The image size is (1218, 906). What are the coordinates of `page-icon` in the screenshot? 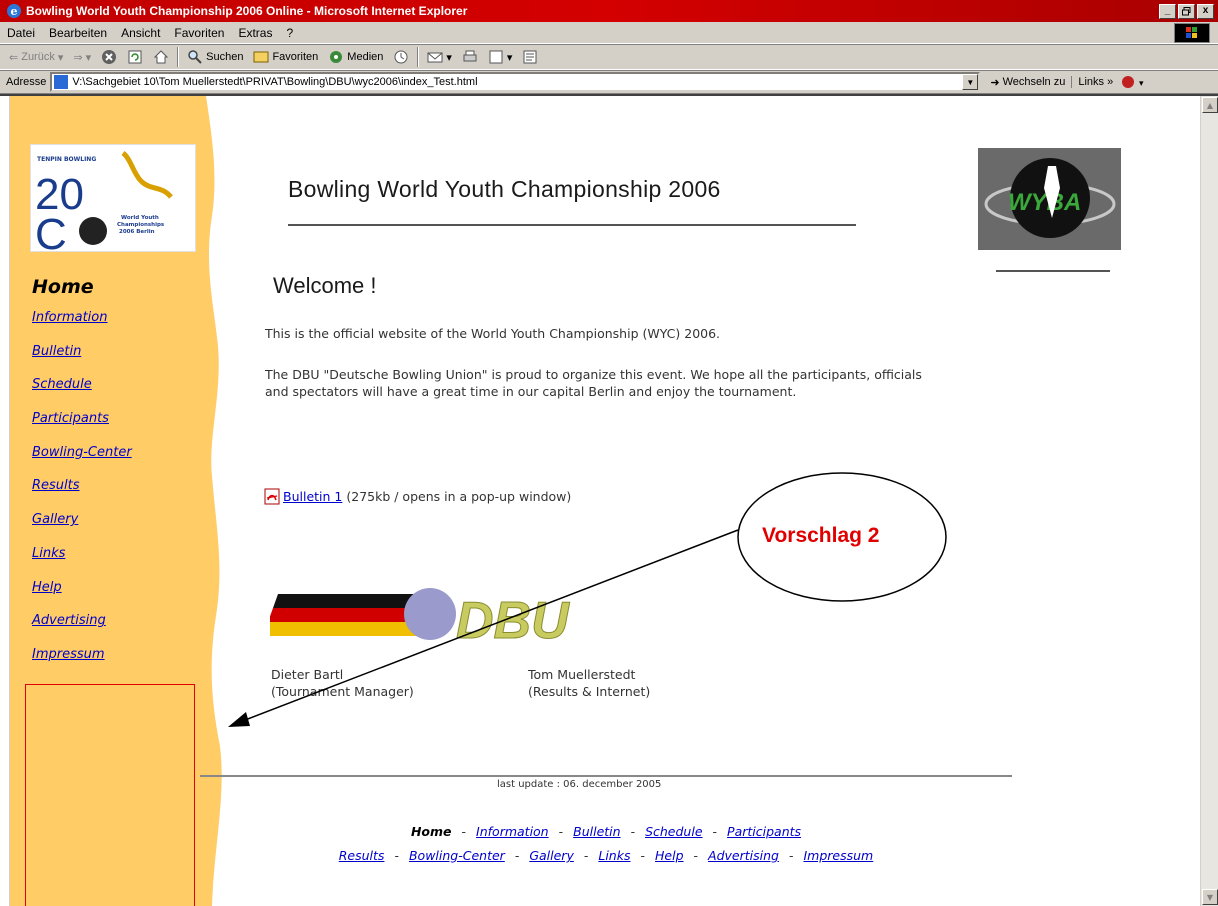 It's located at (61, 82).